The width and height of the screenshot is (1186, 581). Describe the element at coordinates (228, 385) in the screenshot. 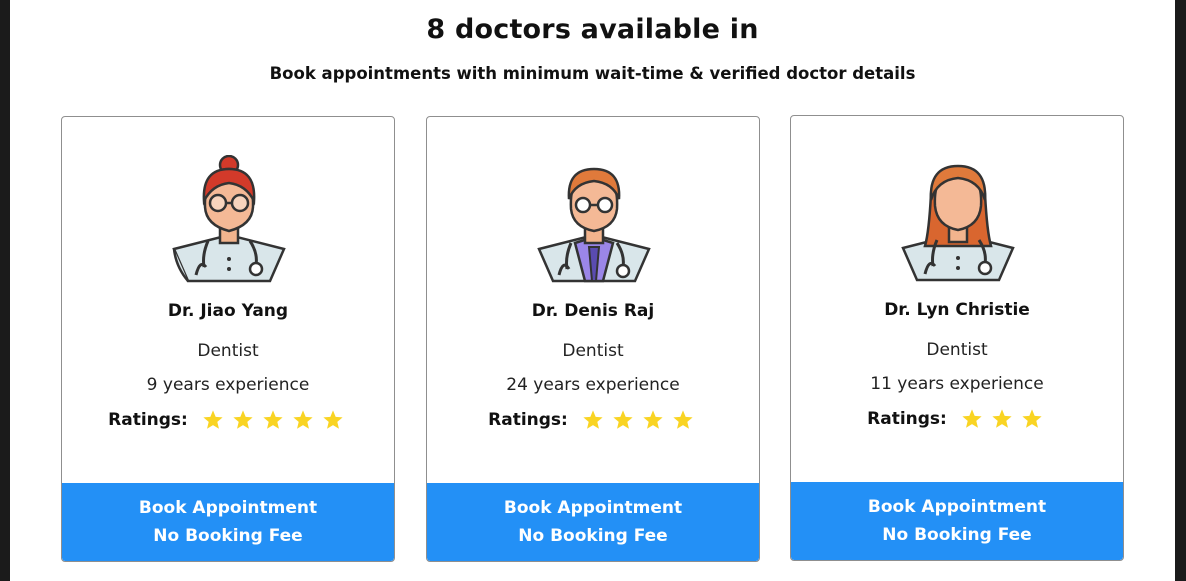

I see `doctor-experience: 9 years experience` at that location.